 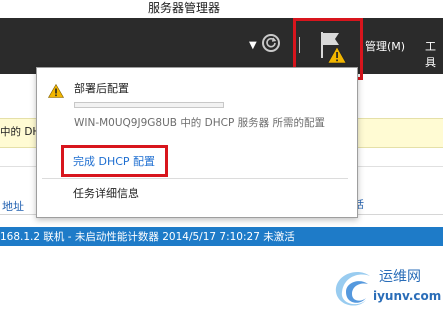 I want to click on task-details-link: 任务详细信息, so click(x=106, y=193).